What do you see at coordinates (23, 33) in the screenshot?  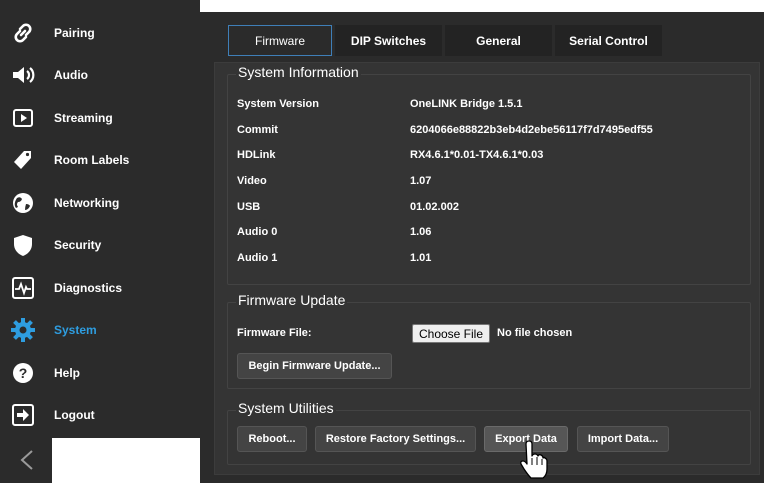 I see `link-icon` at bounding box center [23, 33].